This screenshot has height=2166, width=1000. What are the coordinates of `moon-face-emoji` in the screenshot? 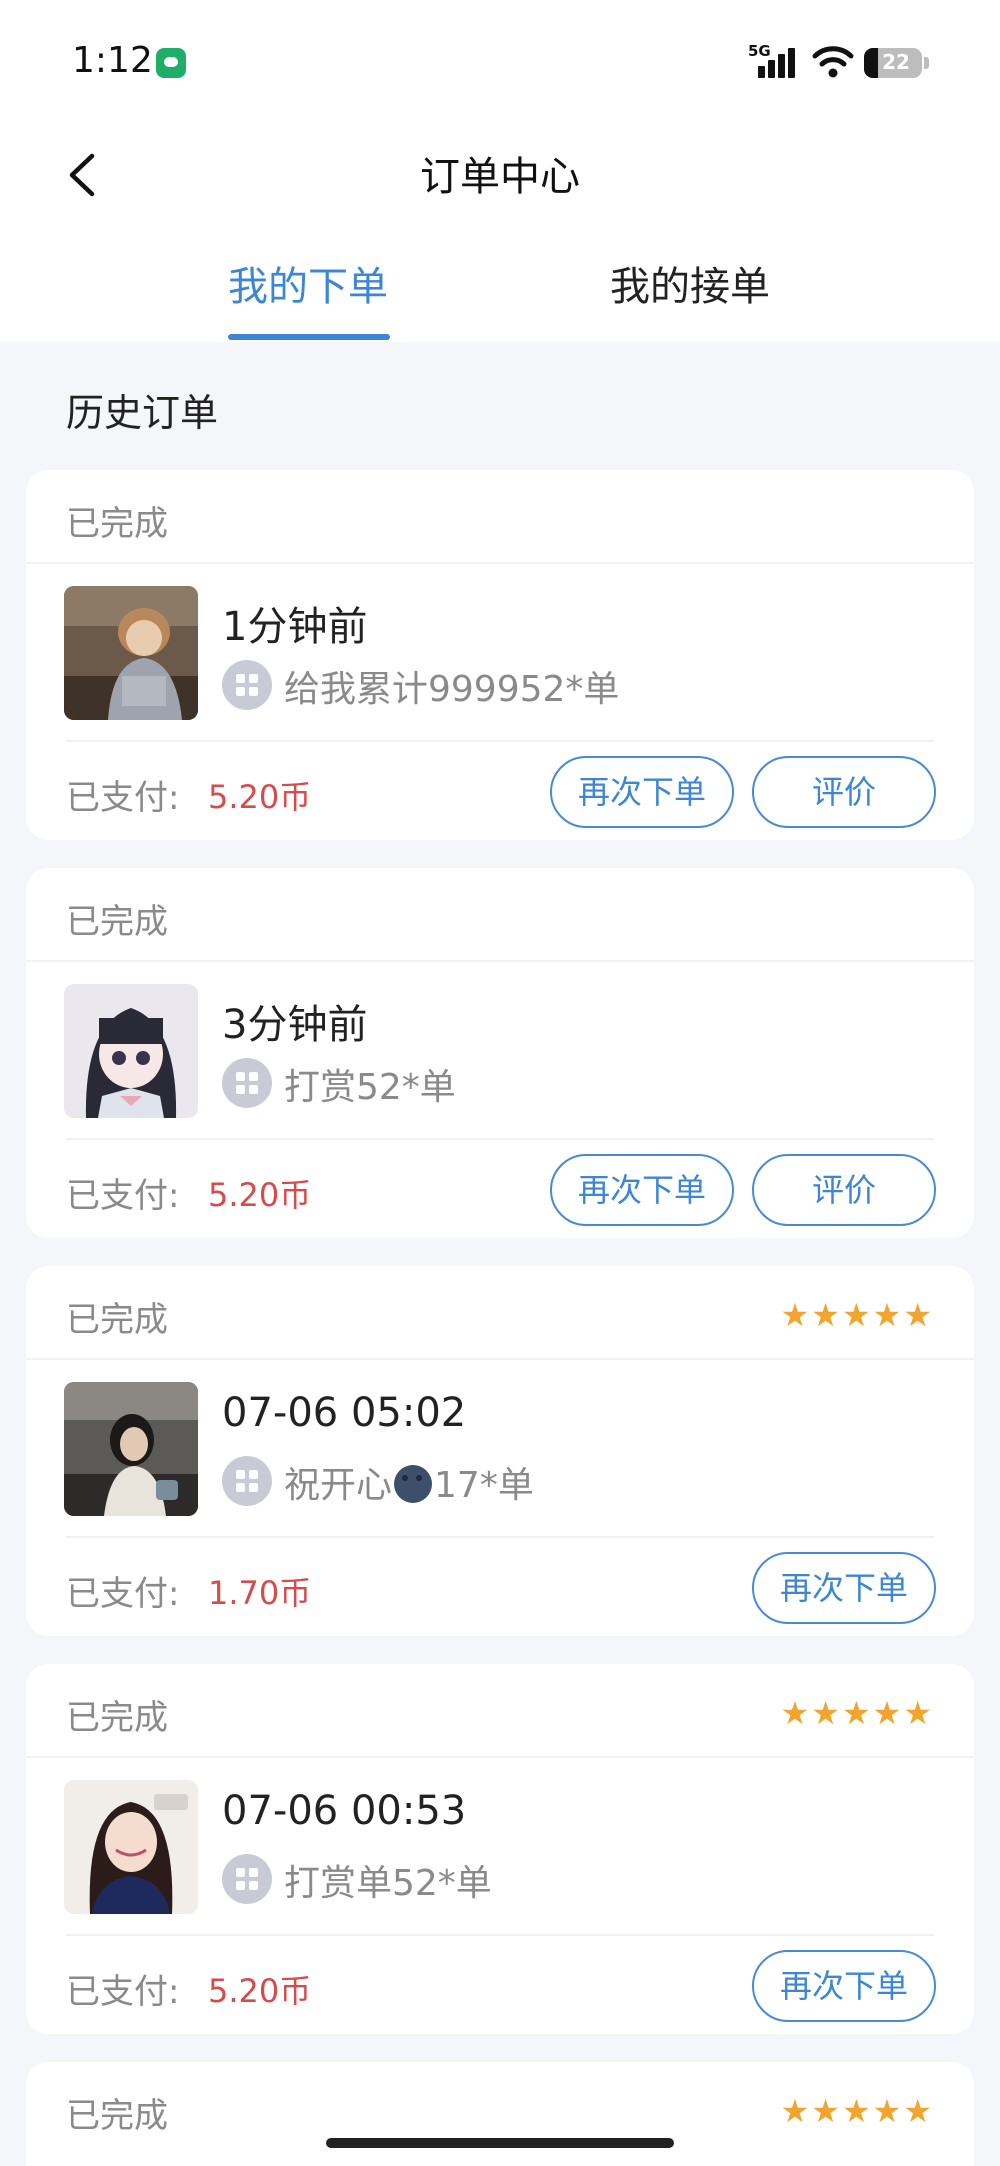 It's located at (413, 1484).